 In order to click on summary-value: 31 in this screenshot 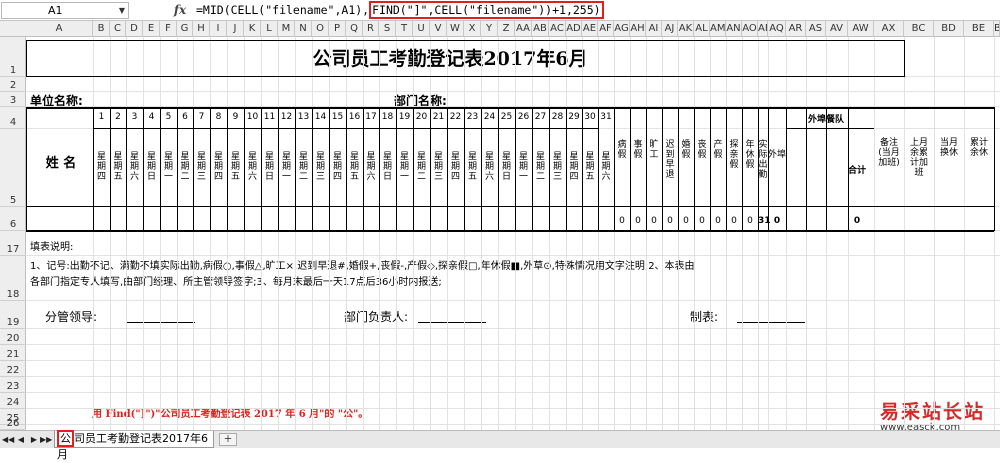, I will do `click(764, 221)`.